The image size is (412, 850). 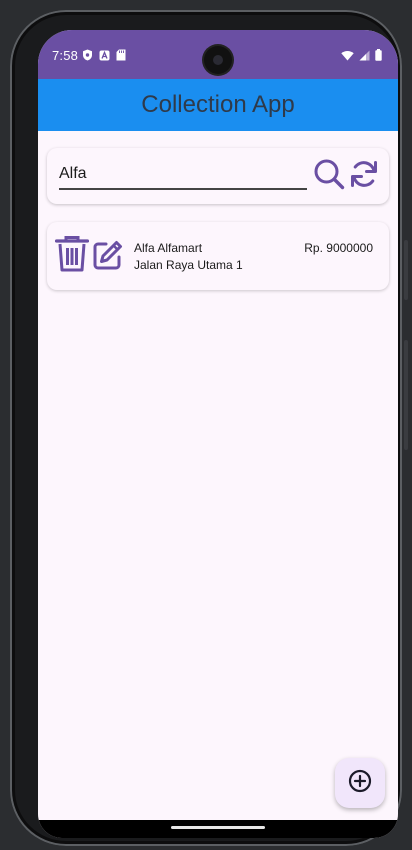 I want to click on search-card: Alfa, so click(x=218, y=176).